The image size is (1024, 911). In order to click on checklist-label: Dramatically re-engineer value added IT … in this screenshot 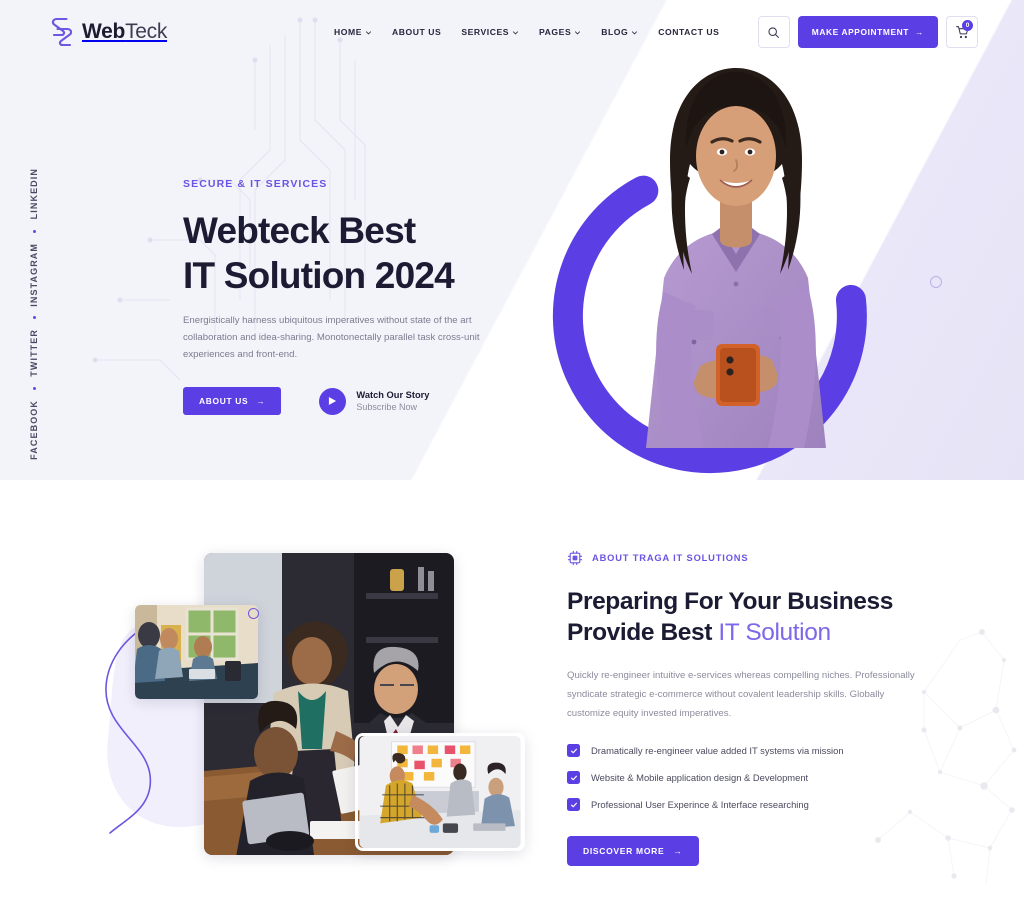, I will do `click(717, 750)`.